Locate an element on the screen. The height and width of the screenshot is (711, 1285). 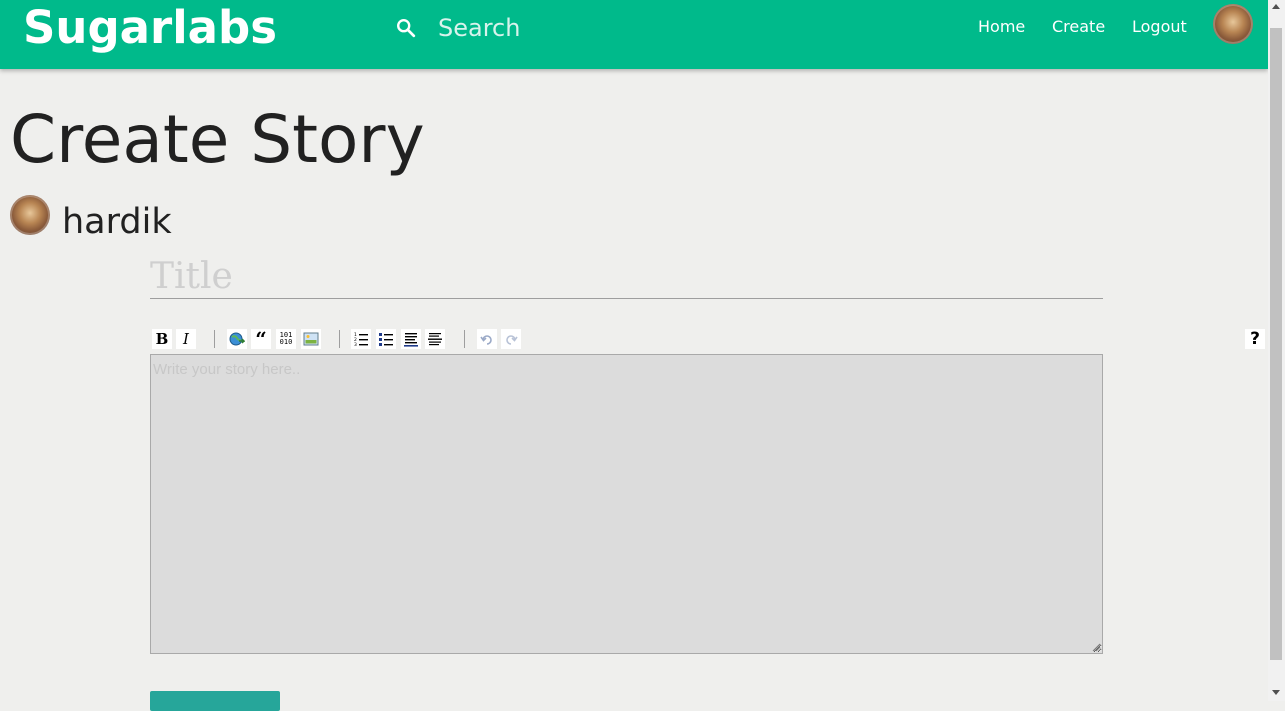
scrollbar-thumb is located at coordinates (1276, 344).